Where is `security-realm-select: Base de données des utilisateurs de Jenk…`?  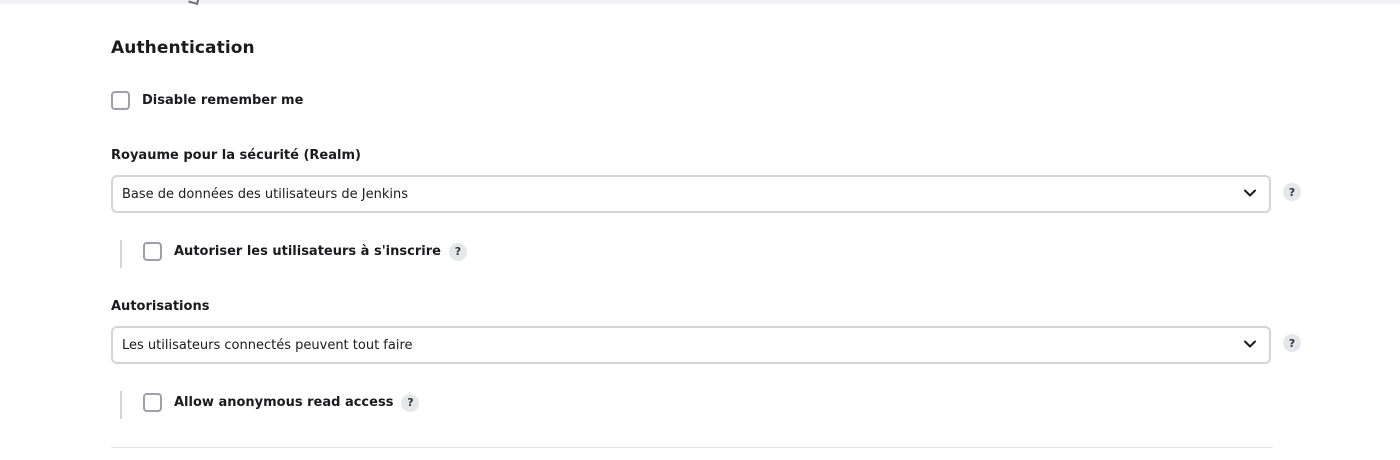 security-realm-select: Base de données des utilisateurs de Jenk… is located at coordinates (691, 194).